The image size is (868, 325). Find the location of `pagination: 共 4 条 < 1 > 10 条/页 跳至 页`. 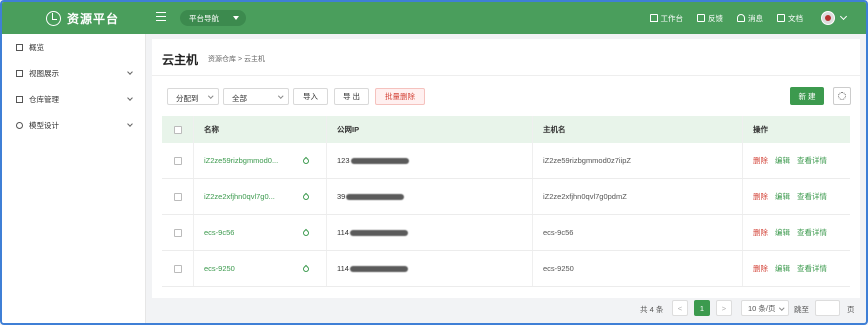

pagination: 共 4 条 < 1 > 10 条/页 跳至 页 is located at coordinates (506, 308).